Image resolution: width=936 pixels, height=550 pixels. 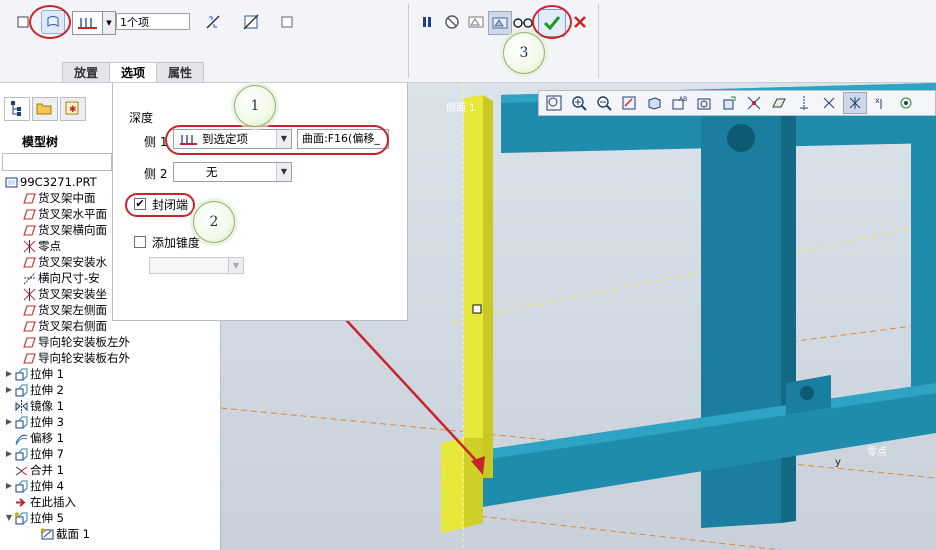 I want to click on view-toolbar: AB x, so click(x=737, y=103).